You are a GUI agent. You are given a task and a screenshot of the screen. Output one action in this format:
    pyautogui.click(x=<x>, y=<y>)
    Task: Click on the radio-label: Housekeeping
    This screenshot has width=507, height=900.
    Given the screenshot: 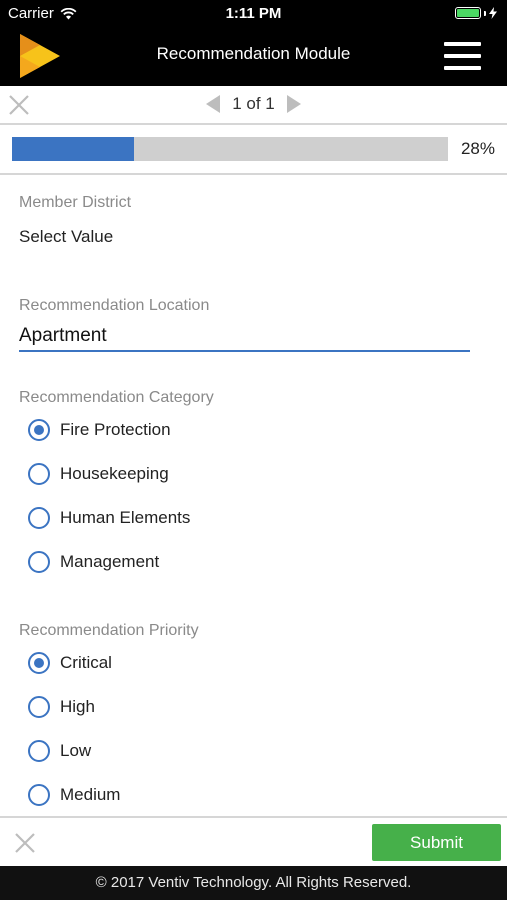 What is the action you would take?
    pyautogui.click(x=114, y=473)
    